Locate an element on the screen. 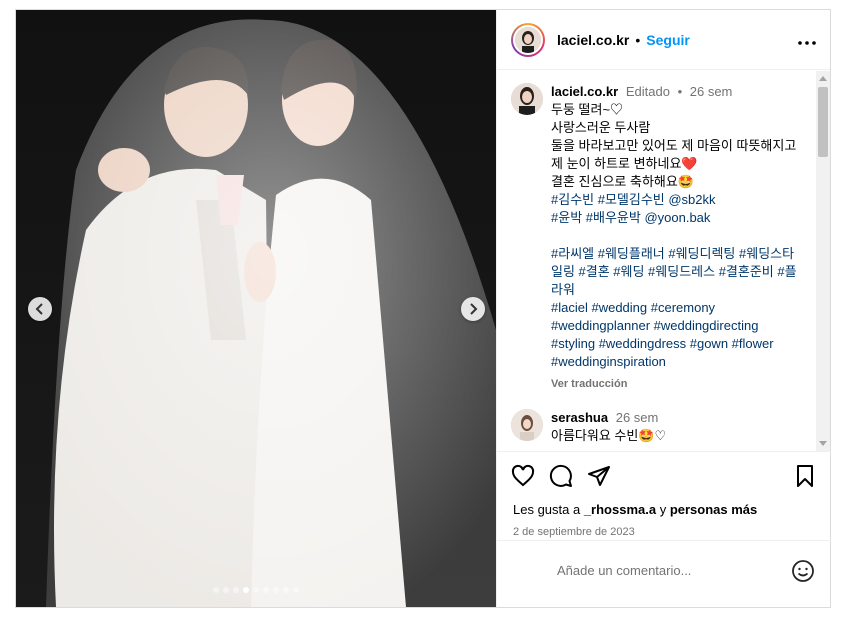  likes-prefix: Les gusta a is located at coordinates (548, 509).